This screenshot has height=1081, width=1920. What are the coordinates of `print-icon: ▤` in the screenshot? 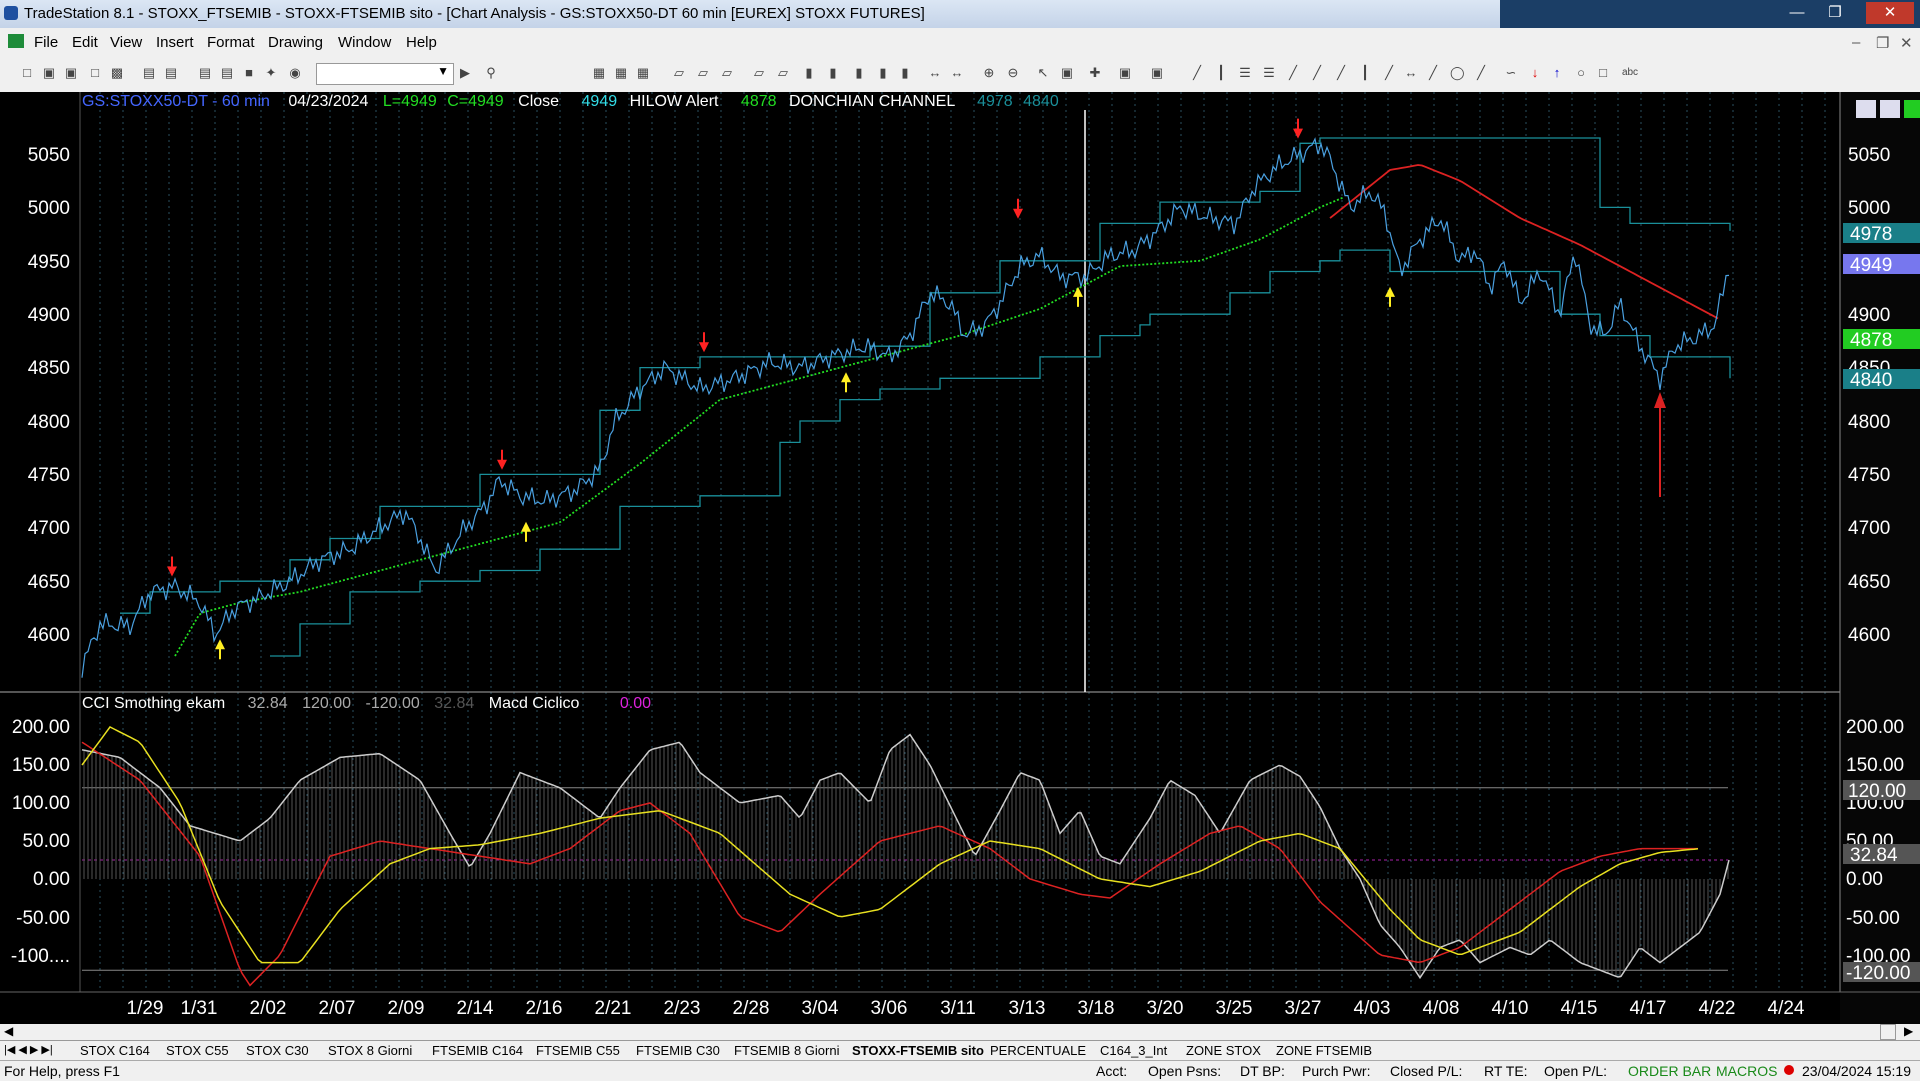 It's located at (171, 73).